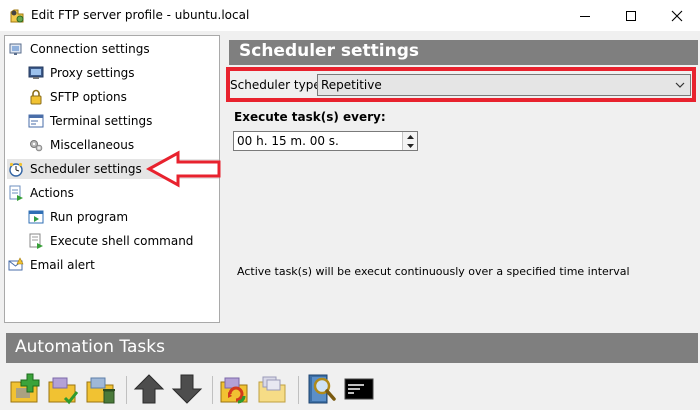  I want to click on scheduler-settings-header: Scheduler settings, so click(463, 52).